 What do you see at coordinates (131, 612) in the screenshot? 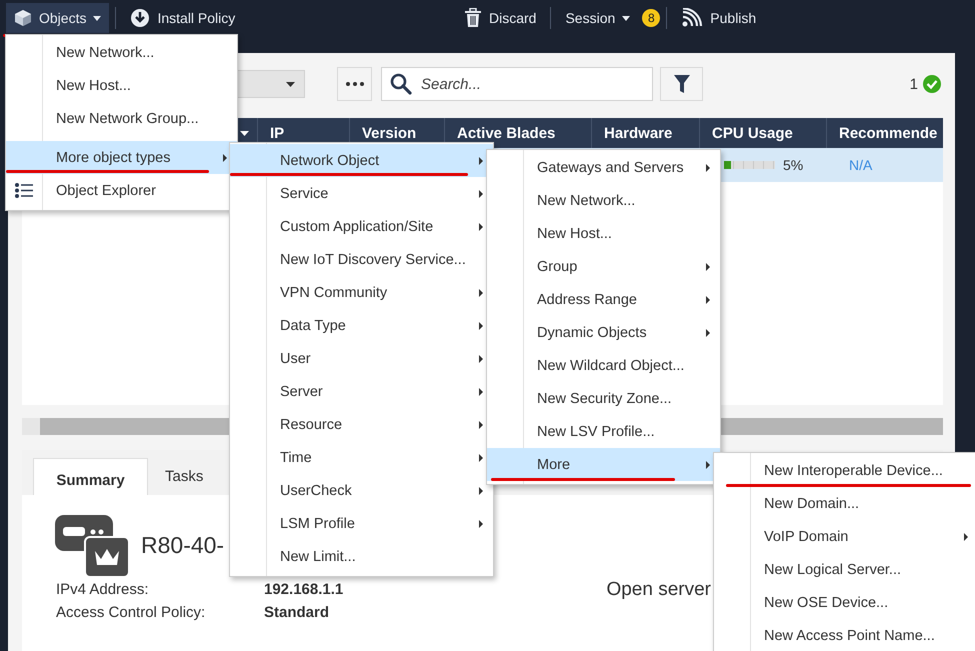
I see `field-label: Access Control Policy:` at bounding box center [131, 612].